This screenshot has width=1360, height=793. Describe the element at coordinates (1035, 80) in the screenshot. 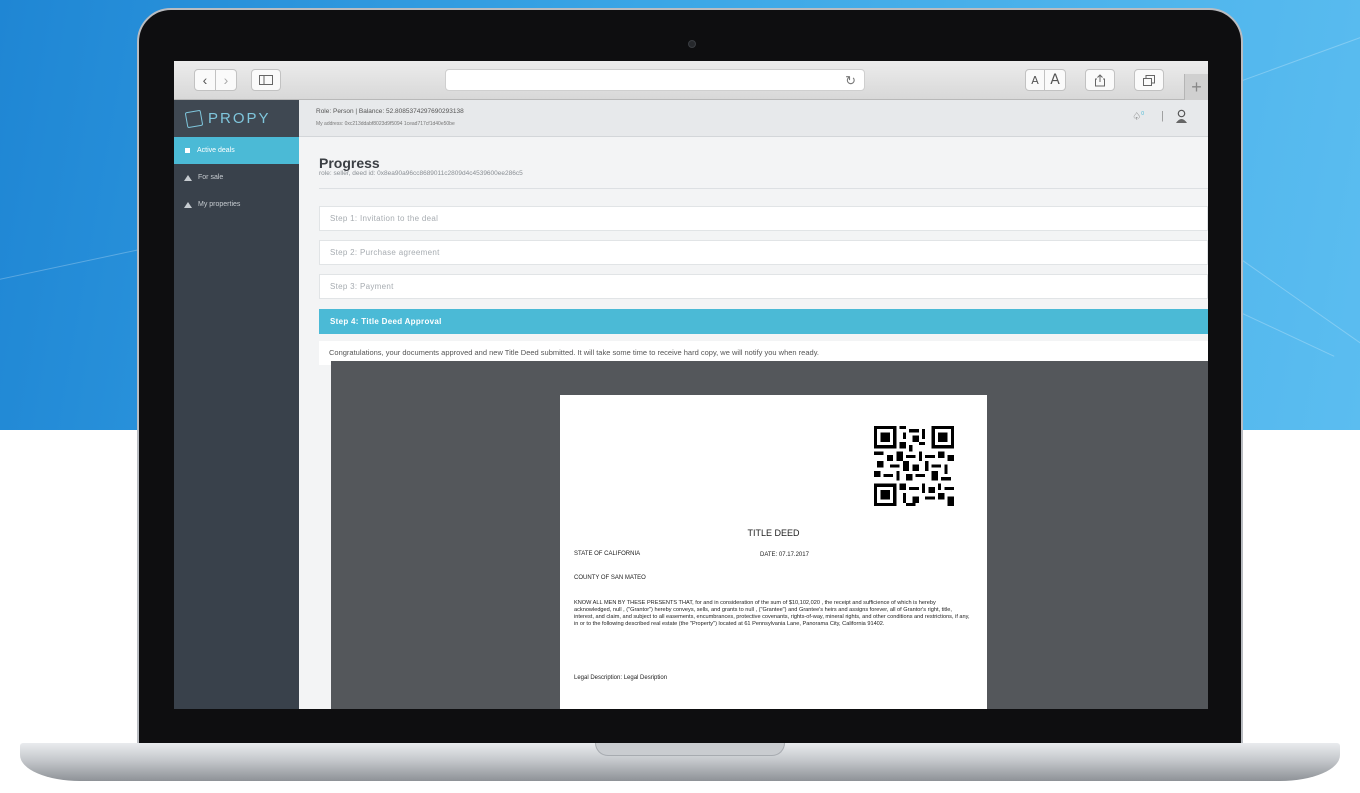

I see `font-decrease-button: A` at that location.